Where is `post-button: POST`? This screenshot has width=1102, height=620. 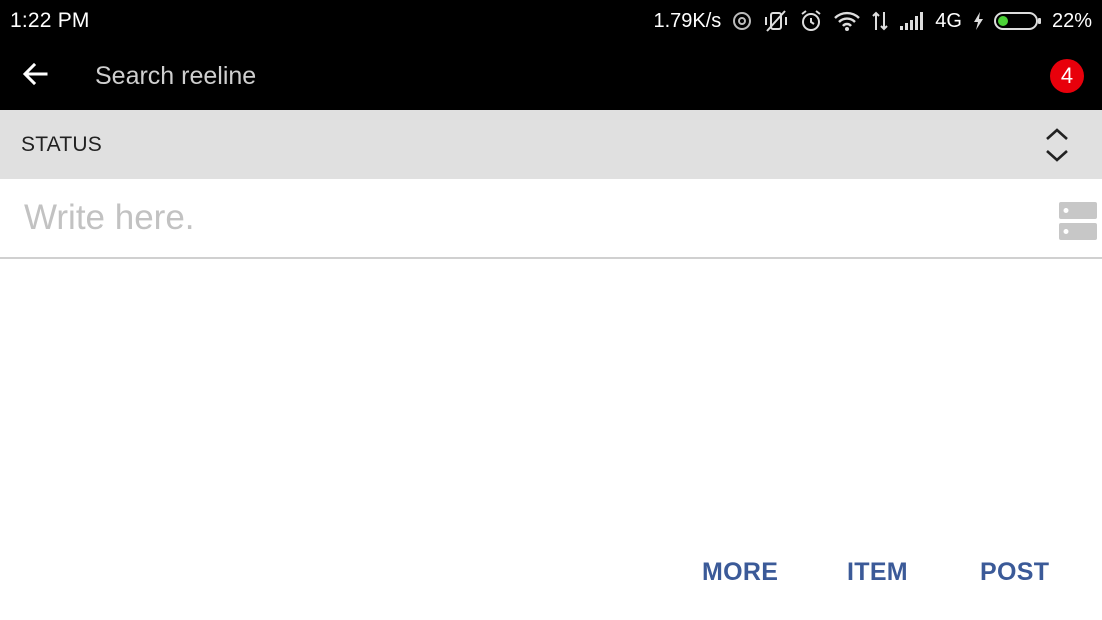 post-button: POST is located at coordinates (1014, 572).